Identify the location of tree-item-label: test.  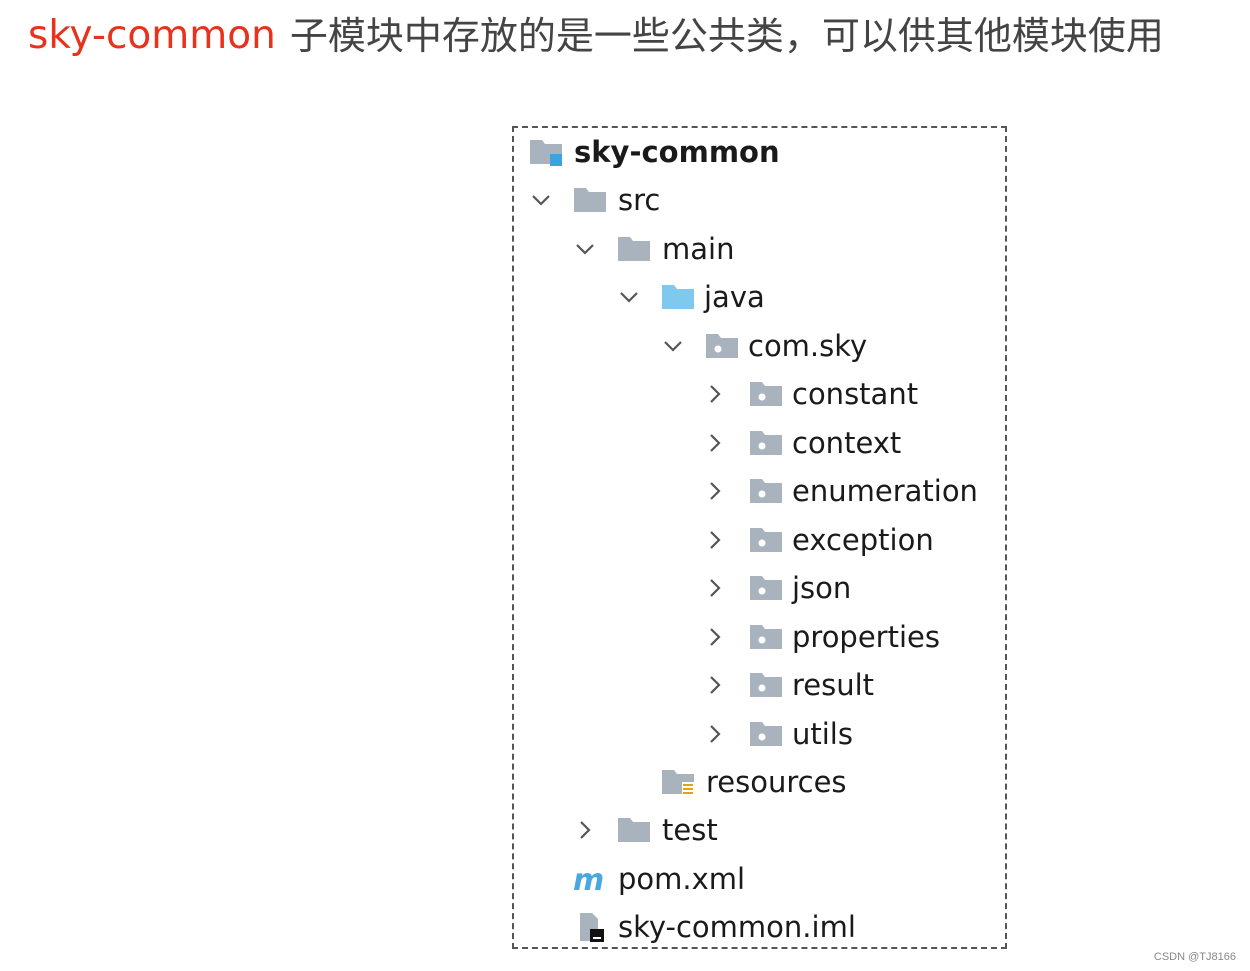
(690, 830).